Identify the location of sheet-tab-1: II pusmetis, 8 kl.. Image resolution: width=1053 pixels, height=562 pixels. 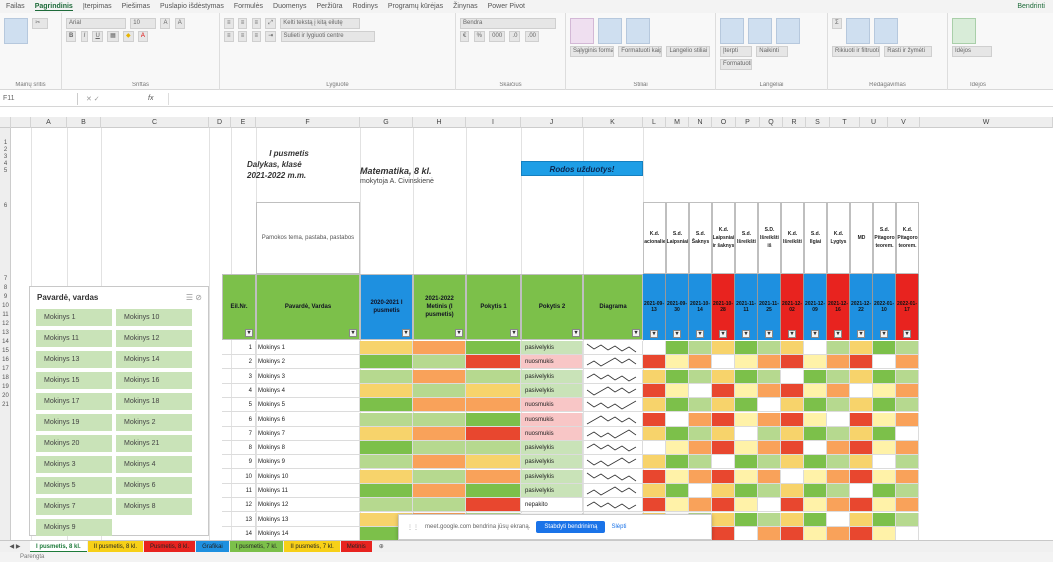
(115, 546).